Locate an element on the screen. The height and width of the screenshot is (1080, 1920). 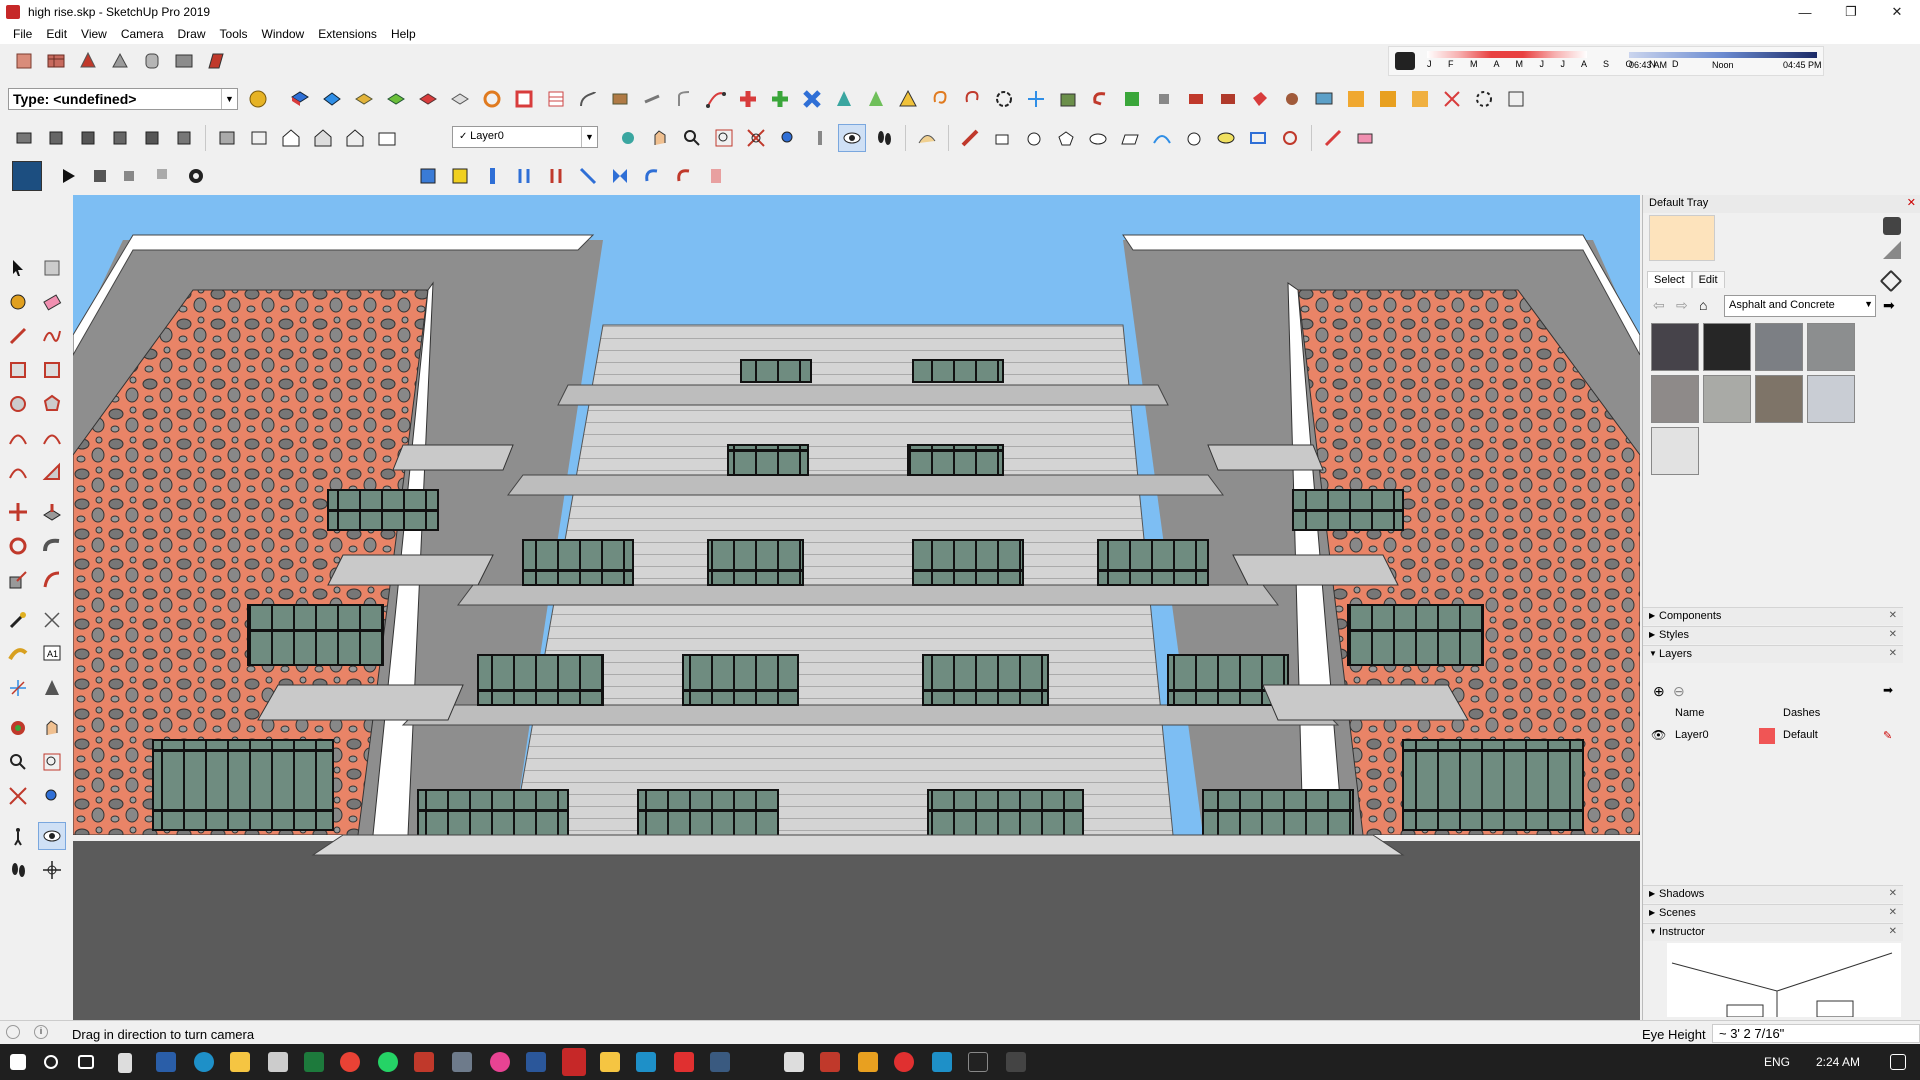
shaded-icon is located at coordinates (323, 138).